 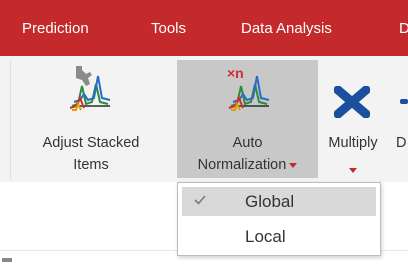 I want to click on menu-option-local: Local, so click(x=279, y=236).